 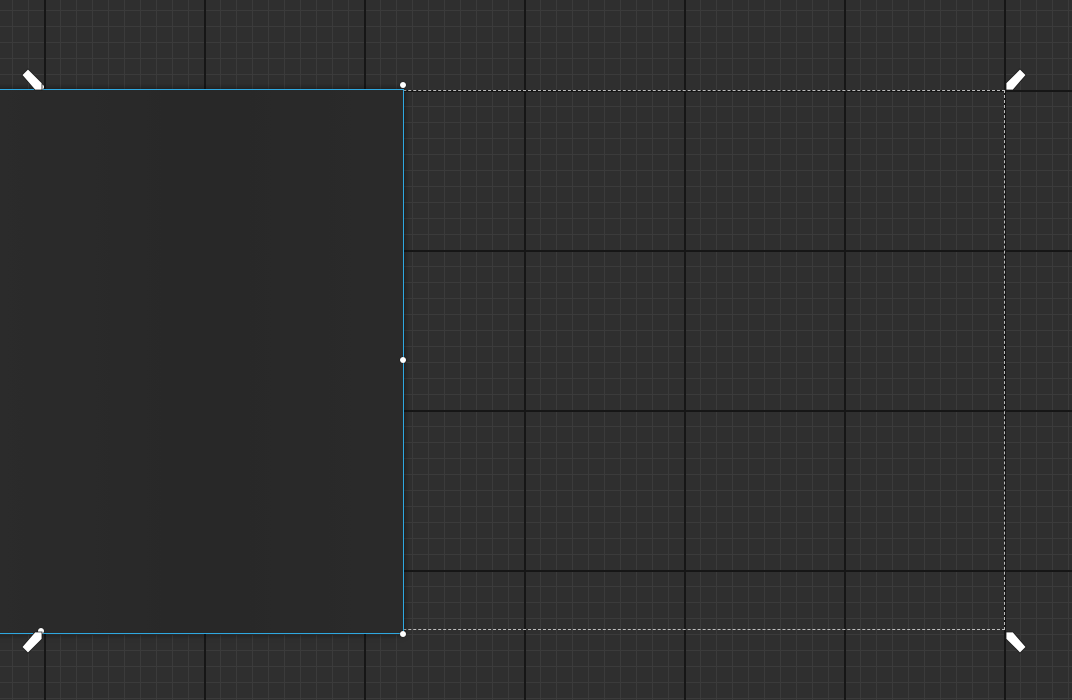 I want to click on anchor-top-left-icon, so click(x=33, y=79).